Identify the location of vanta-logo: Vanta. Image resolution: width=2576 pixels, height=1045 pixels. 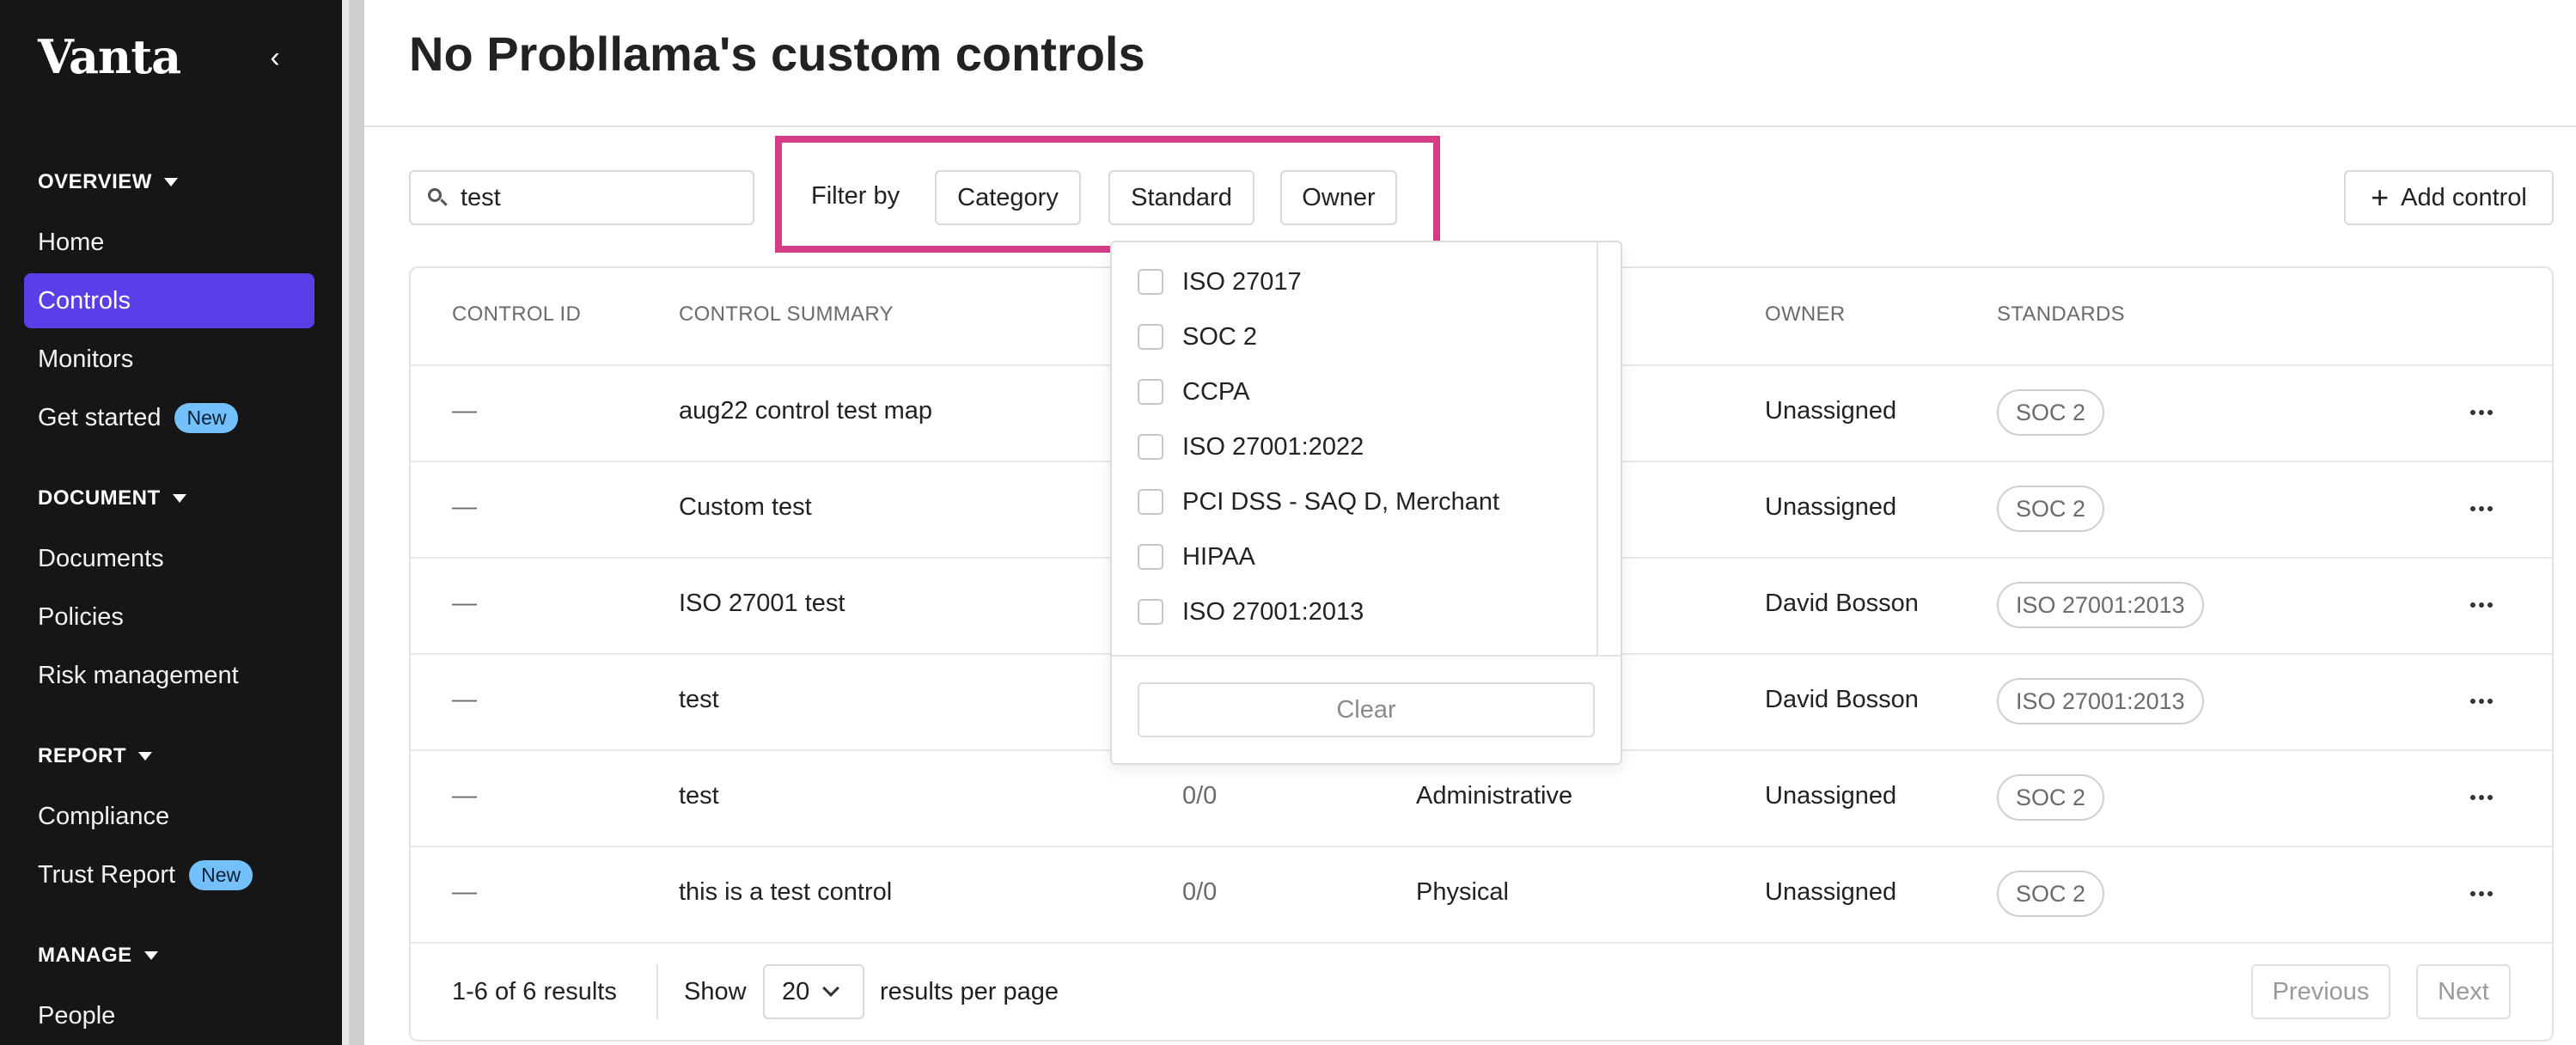
(109, 56).